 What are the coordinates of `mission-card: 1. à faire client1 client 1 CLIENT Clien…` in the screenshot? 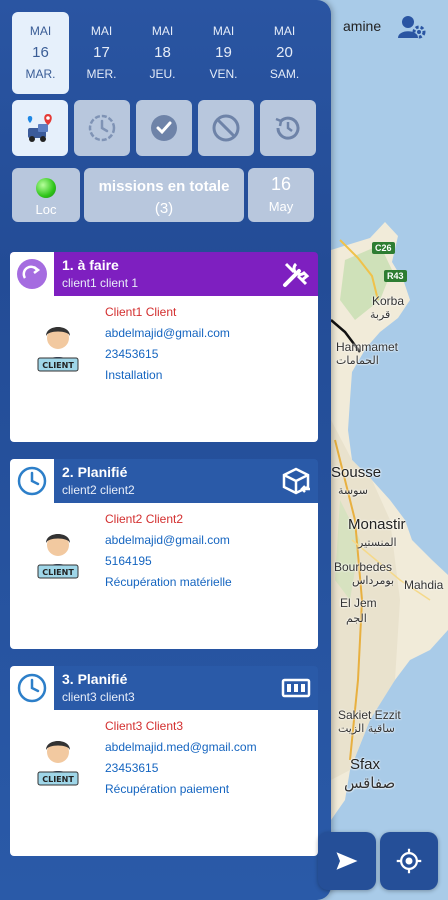 It's located at (164, 347).